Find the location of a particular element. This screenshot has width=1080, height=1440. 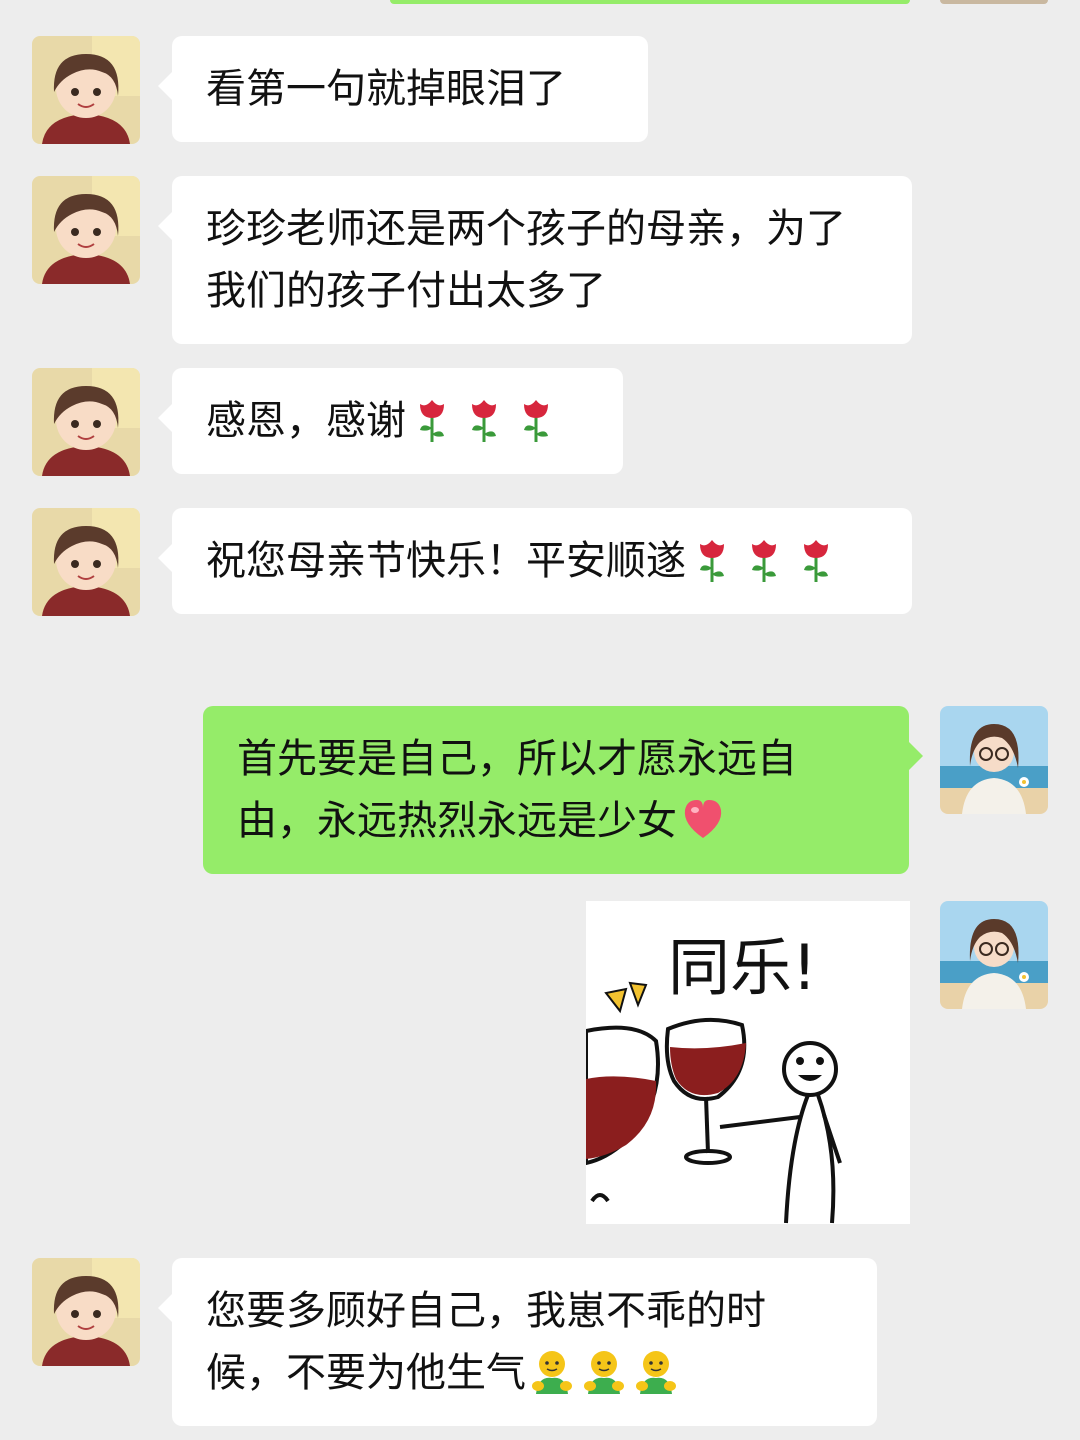

previous-avatar-edge is located at coordinates (994, 2).